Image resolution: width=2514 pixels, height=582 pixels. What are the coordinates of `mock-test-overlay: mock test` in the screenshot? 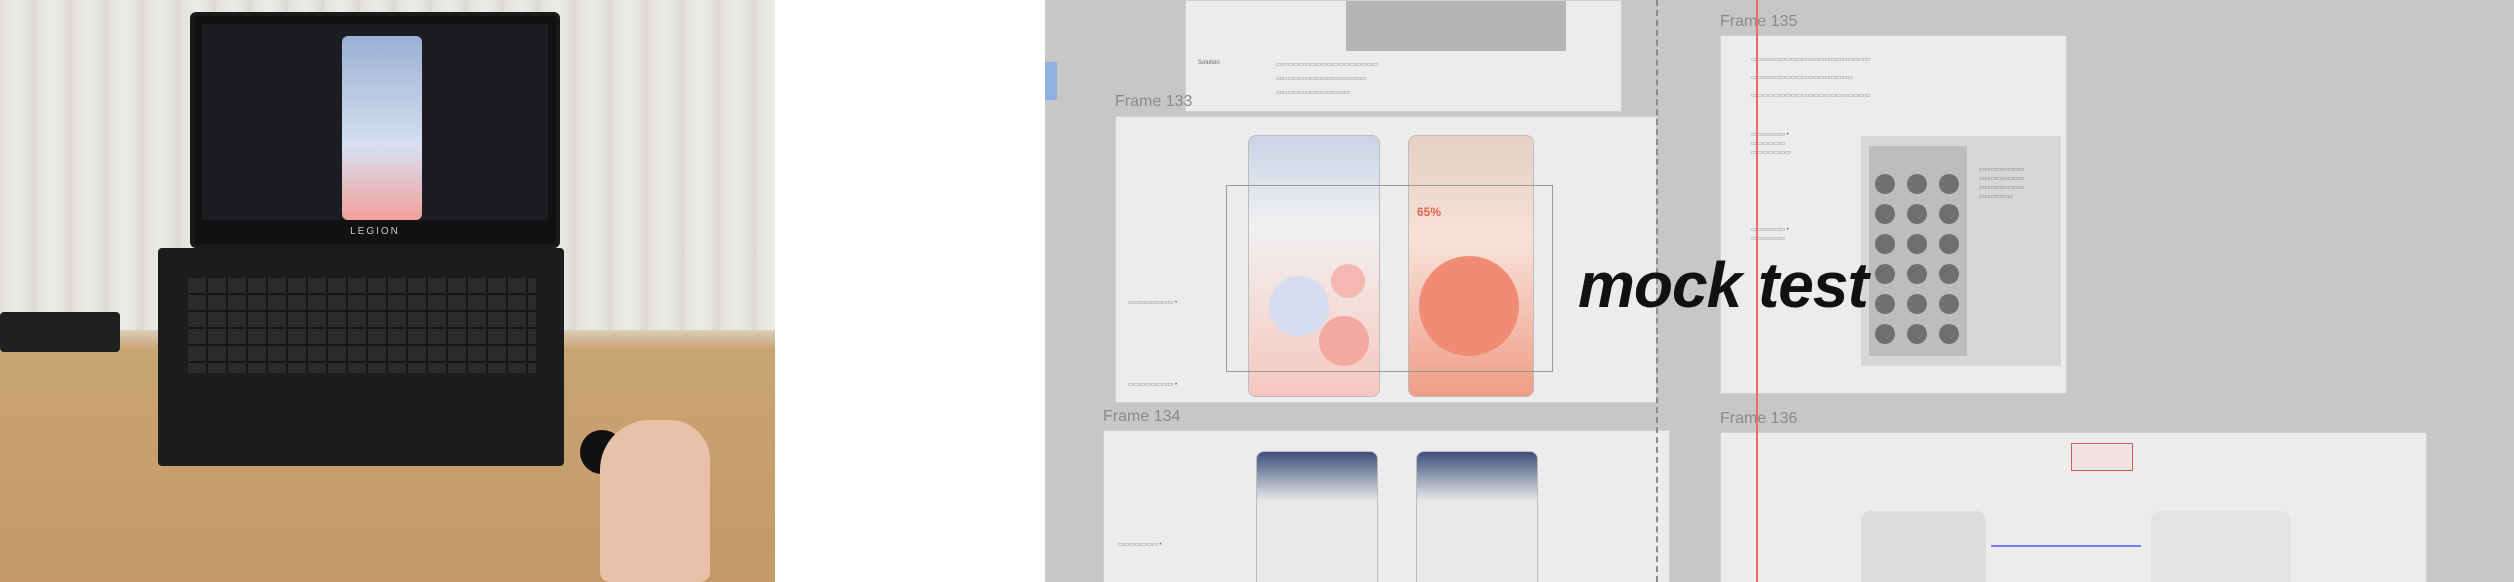 It's located at (1723, 285).